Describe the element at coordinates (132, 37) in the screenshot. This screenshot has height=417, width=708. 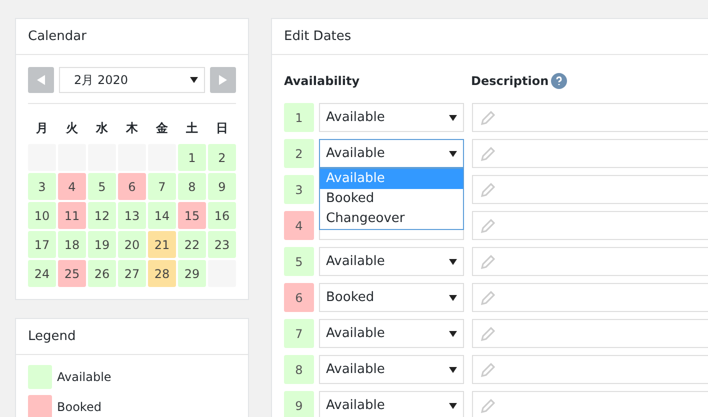
I see `panel-title: Calendar` at that location.